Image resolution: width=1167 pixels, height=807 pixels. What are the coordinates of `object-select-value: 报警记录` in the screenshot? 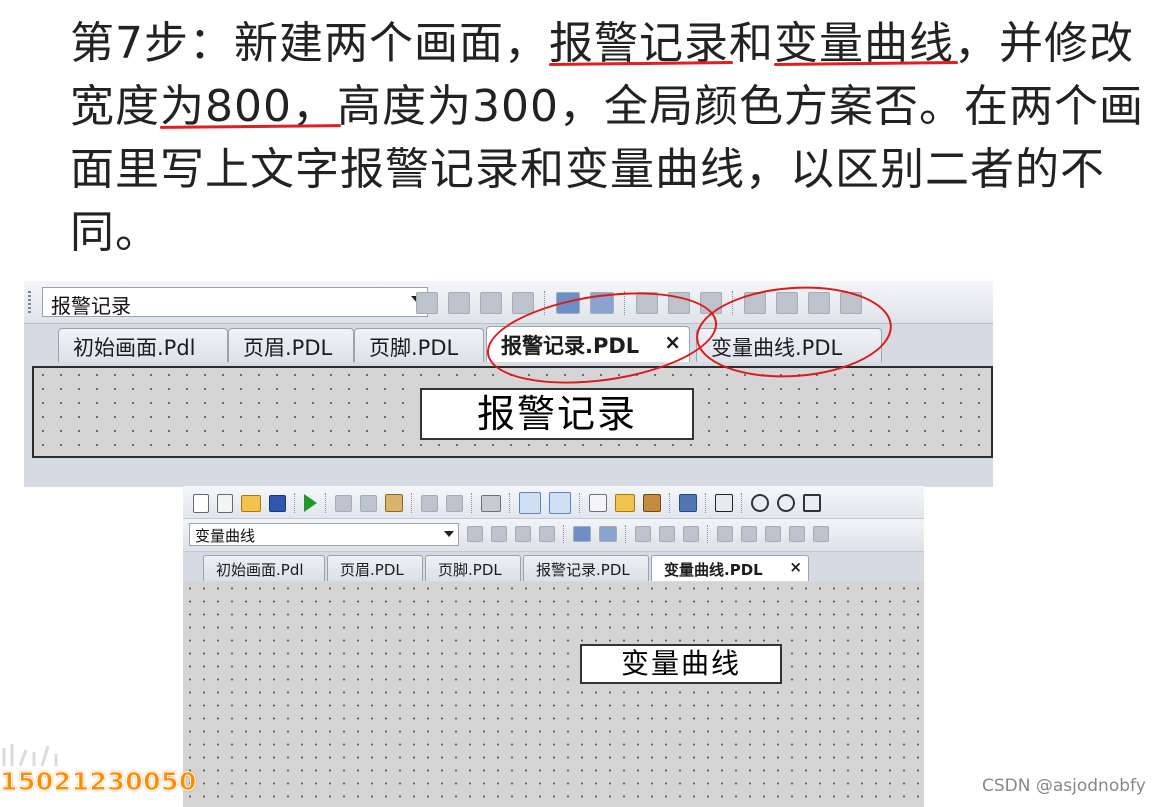 It's located at (91, 306).